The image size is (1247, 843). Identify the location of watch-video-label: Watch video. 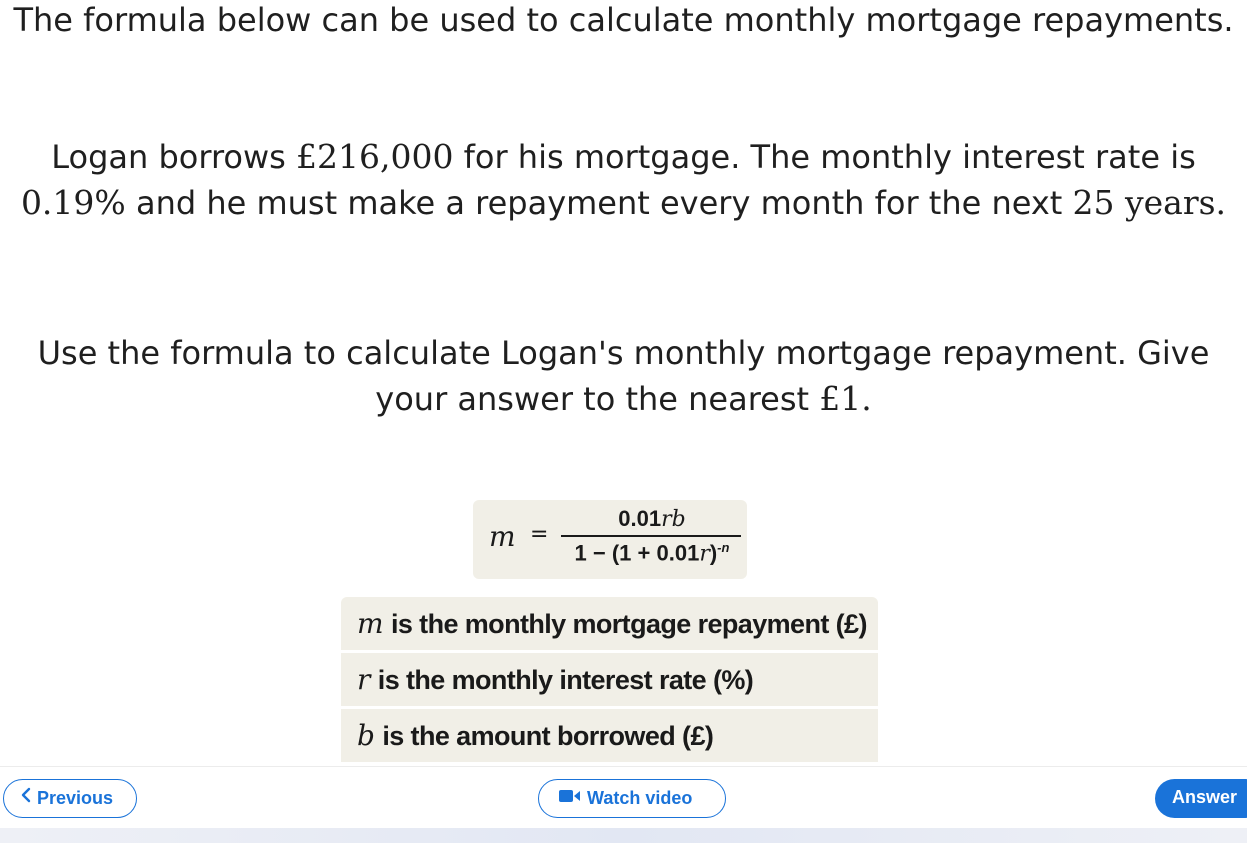
(640, 798).